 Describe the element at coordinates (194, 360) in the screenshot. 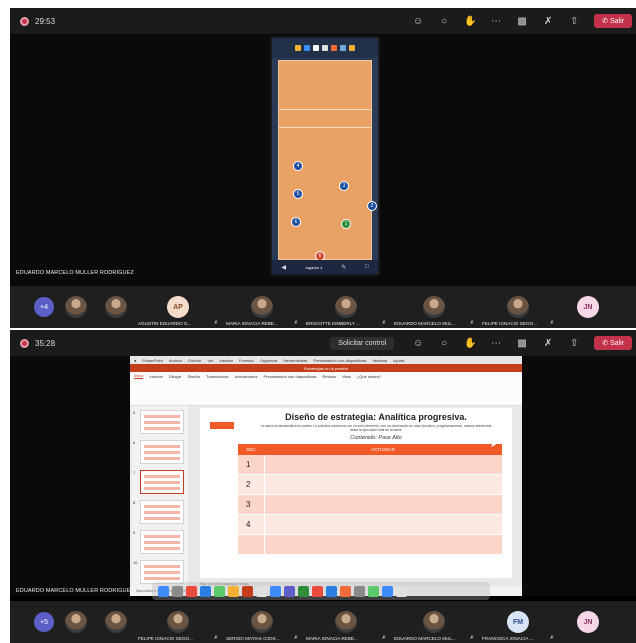

I see `mac-menu-item: Edición` at that location.